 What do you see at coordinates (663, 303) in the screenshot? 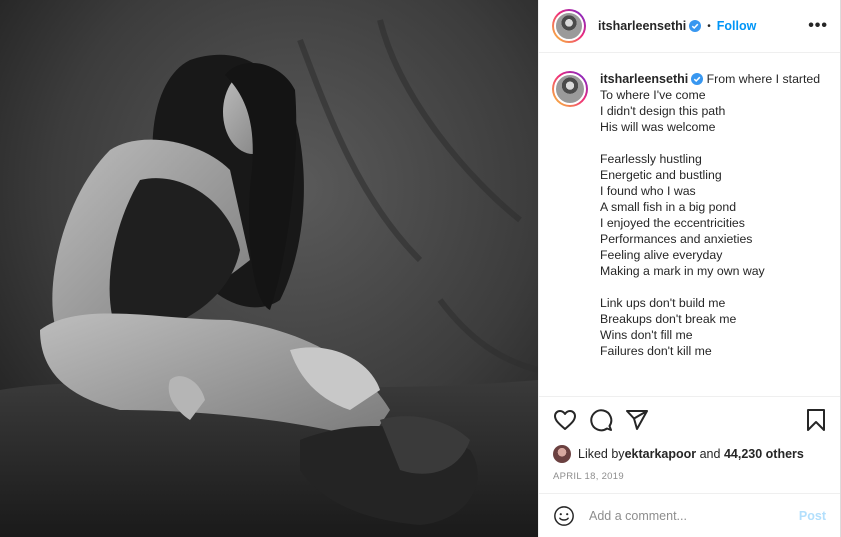
I see `caption-line: Link ups don't build me` at bounding box center [663, 303].